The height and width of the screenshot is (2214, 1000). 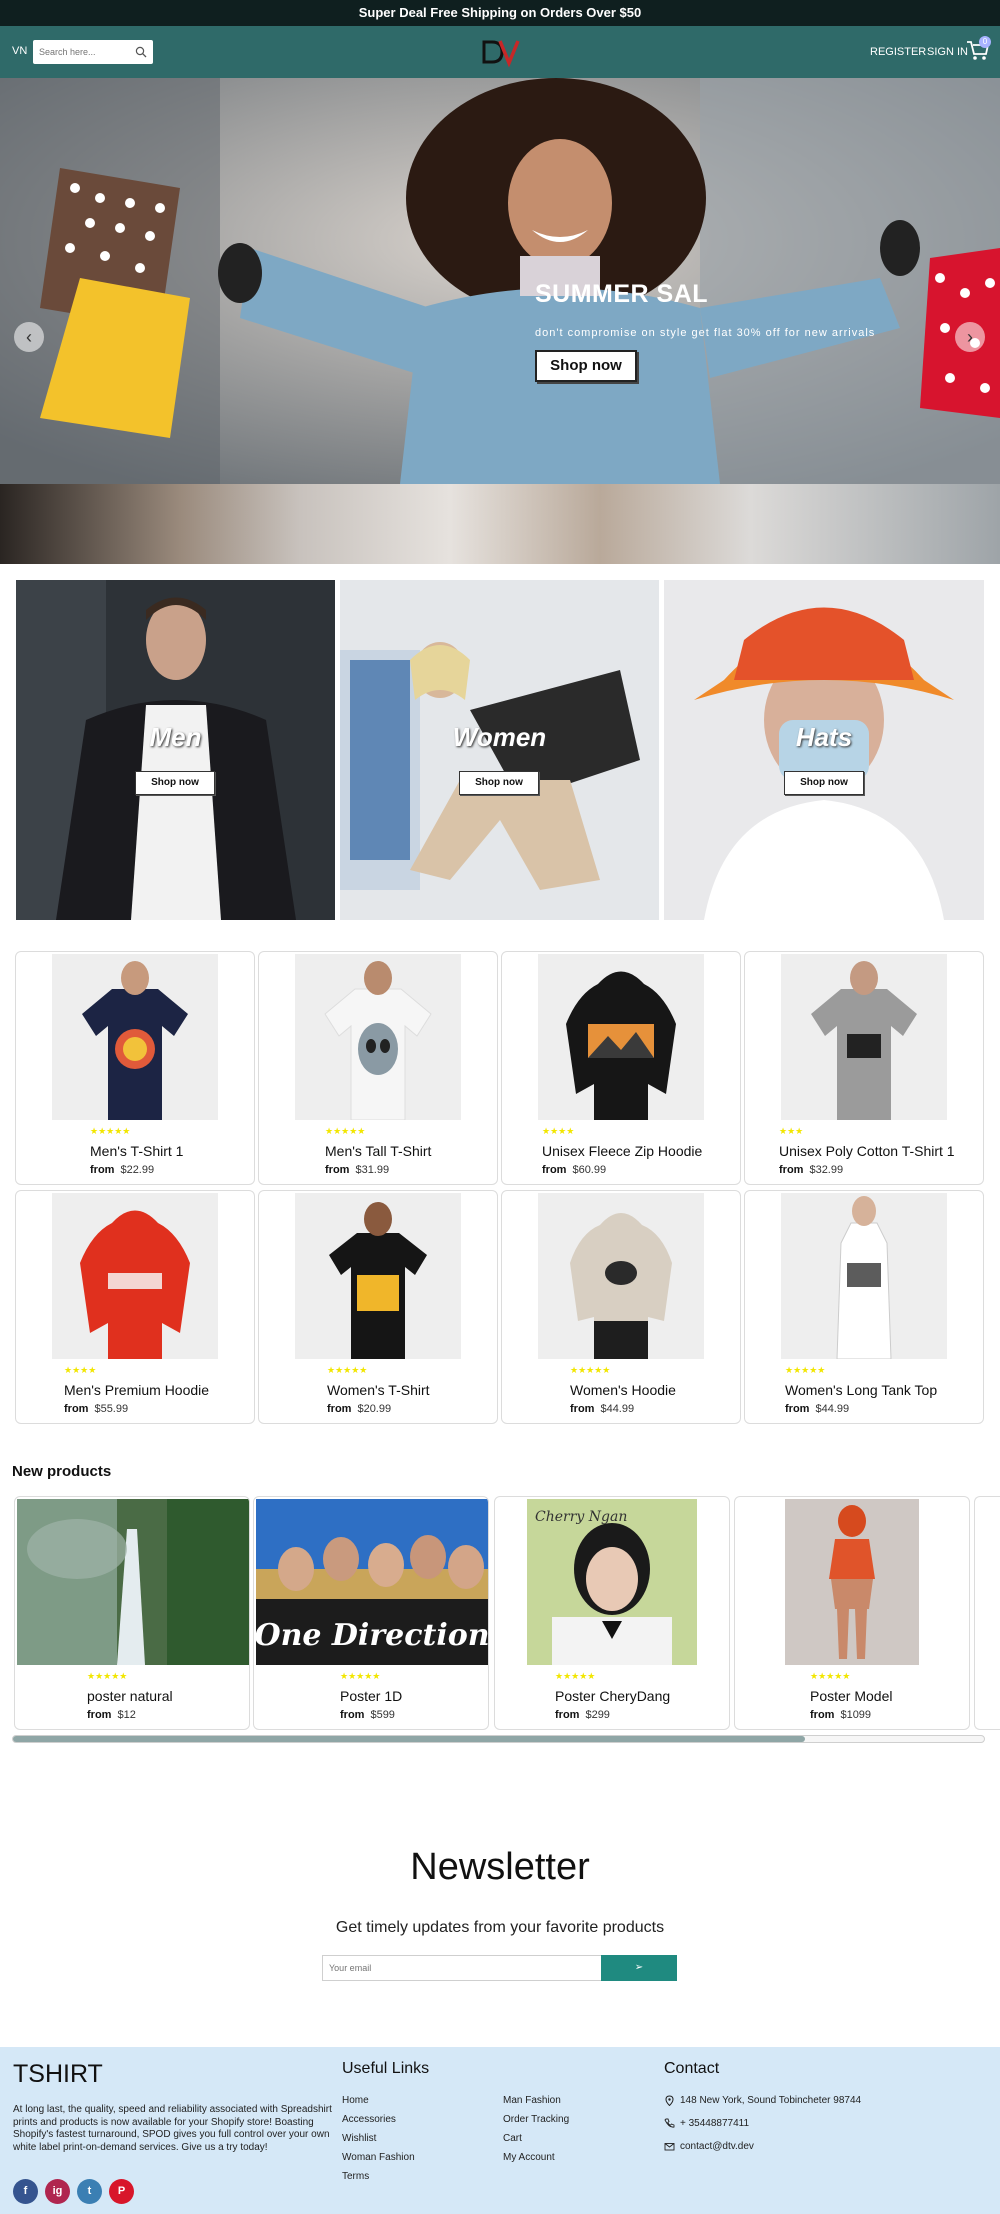 I want to click on price-value: $599, so click(x=382, y=1715).